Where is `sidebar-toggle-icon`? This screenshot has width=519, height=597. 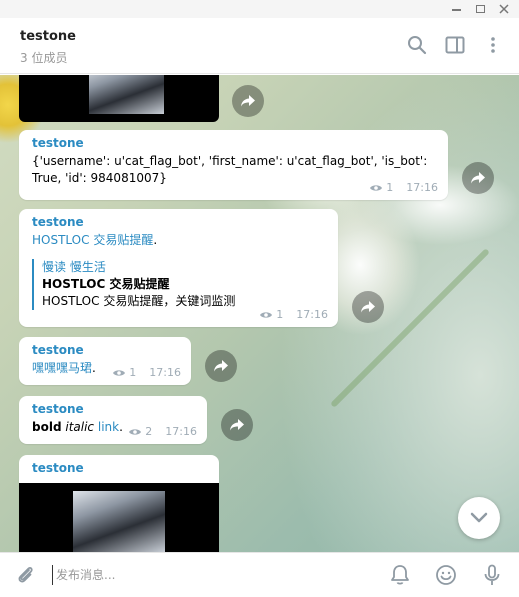
sidebar-toggle-icon is located at coordinates (455, 45).